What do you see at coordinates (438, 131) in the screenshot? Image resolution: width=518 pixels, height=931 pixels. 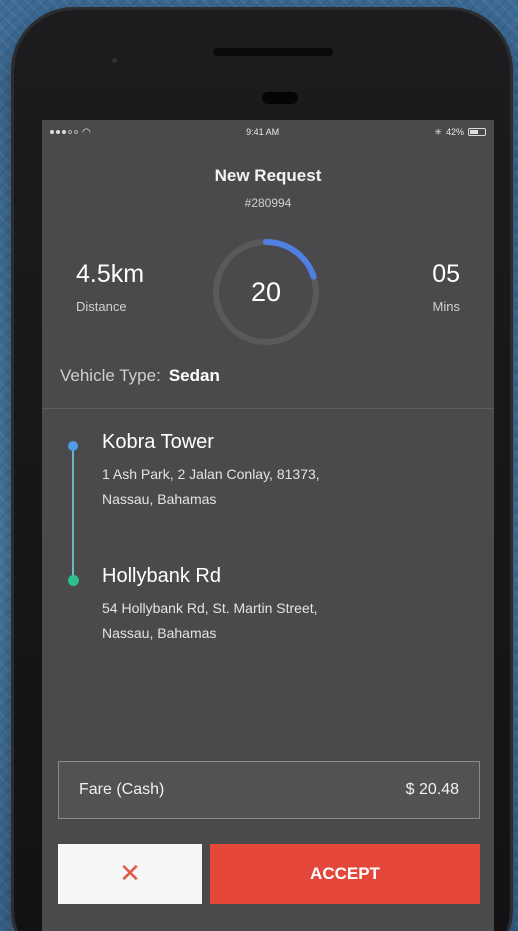 I see `bluetooth-icon: ✳` at bounding box center [438, 131].